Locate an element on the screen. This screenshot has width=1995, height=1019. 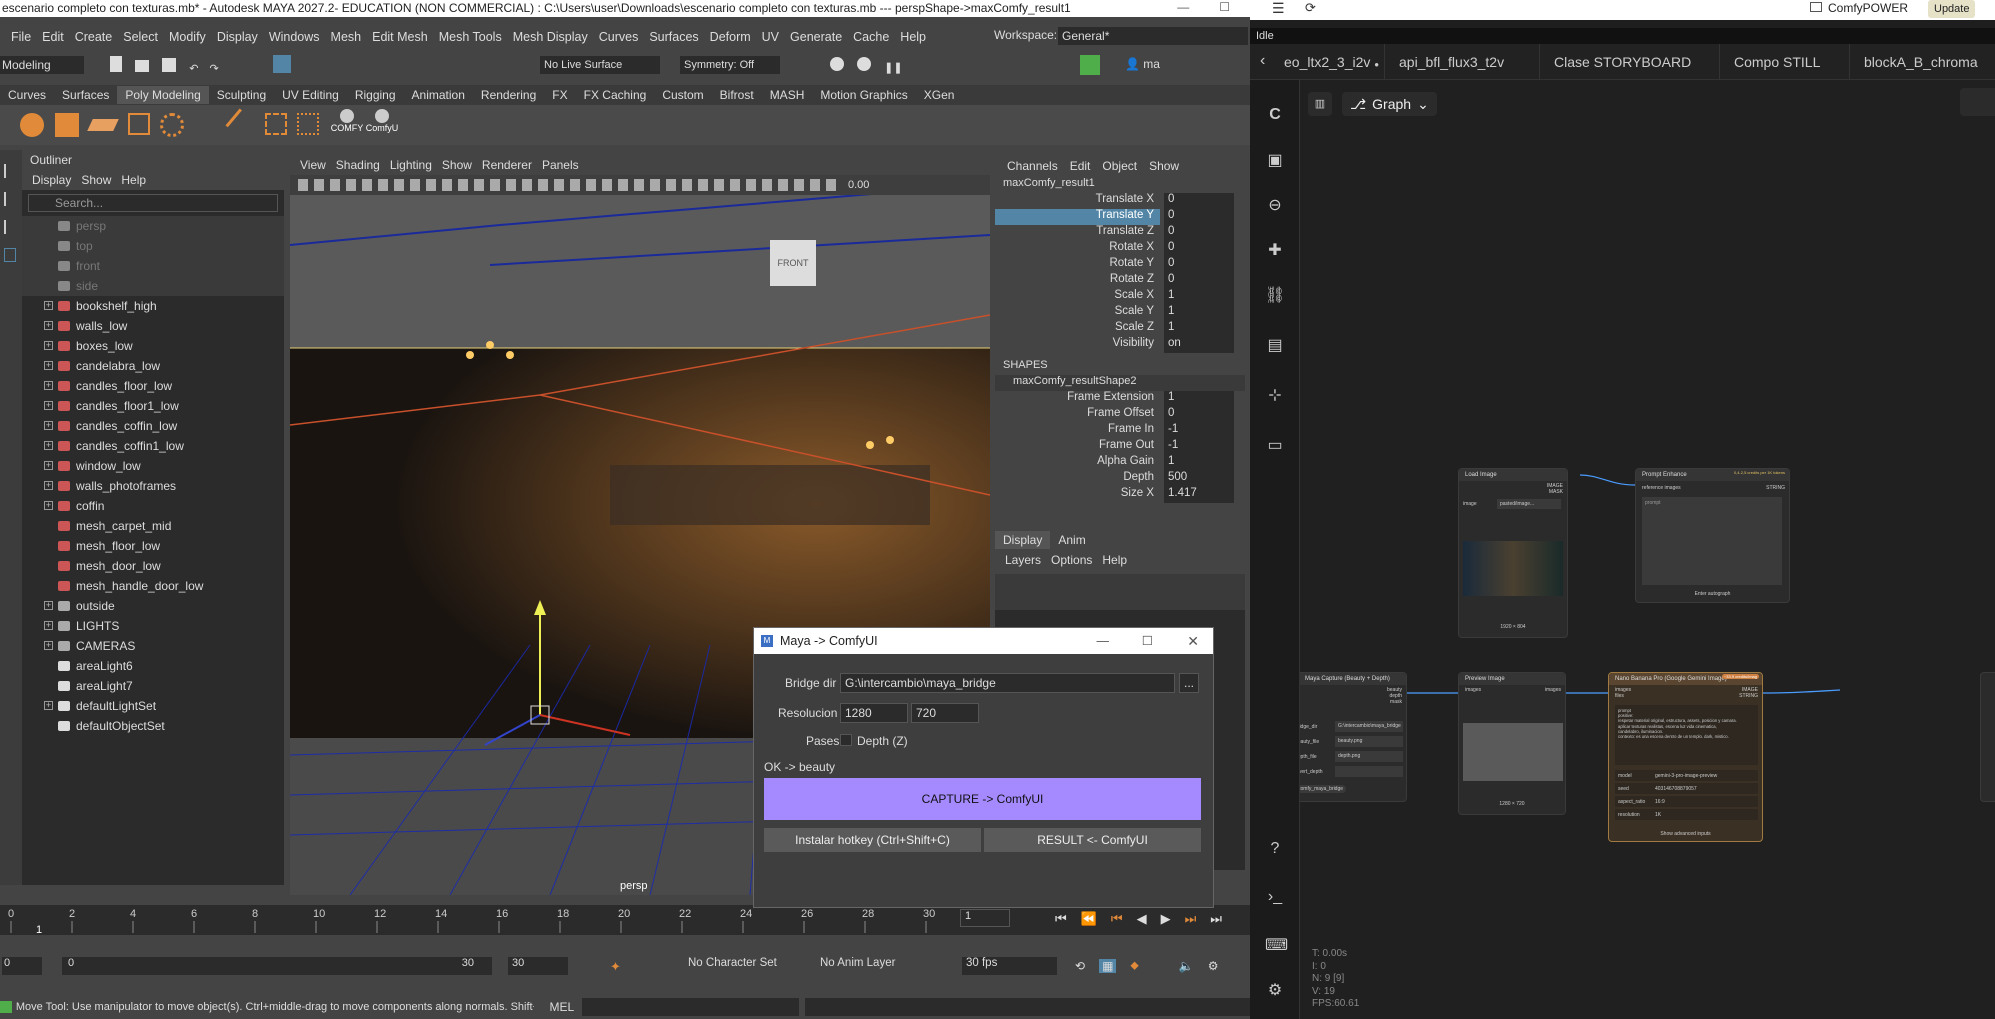
channel-value: on is located at coordinates (1199, 345).